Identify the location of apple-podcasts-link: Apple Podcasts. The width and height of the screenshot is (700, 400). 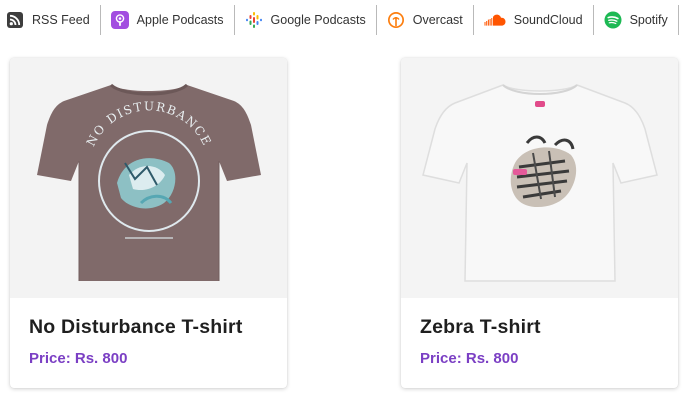
(167, 20).